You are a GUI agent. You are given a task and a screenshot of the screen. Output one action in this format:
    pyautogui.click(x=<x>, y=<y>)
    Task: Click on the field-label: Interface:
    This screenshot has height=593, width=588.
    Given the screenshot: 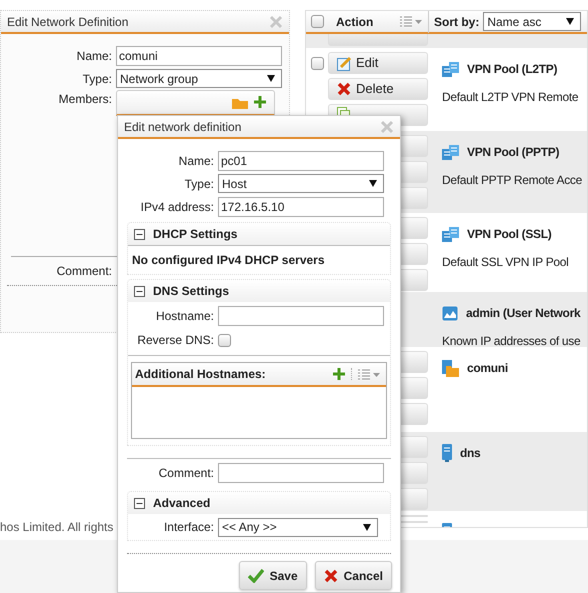 What is the action you would take?
    pyautogui.click(x=188, y=527)
    